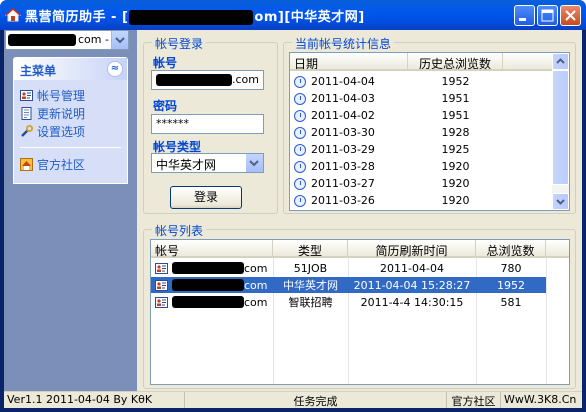  What do you see at coordinates (422, 81) in the screenshot?
I see `stats-row: 2011-04-04 1952` at bounding box center [422, 81].